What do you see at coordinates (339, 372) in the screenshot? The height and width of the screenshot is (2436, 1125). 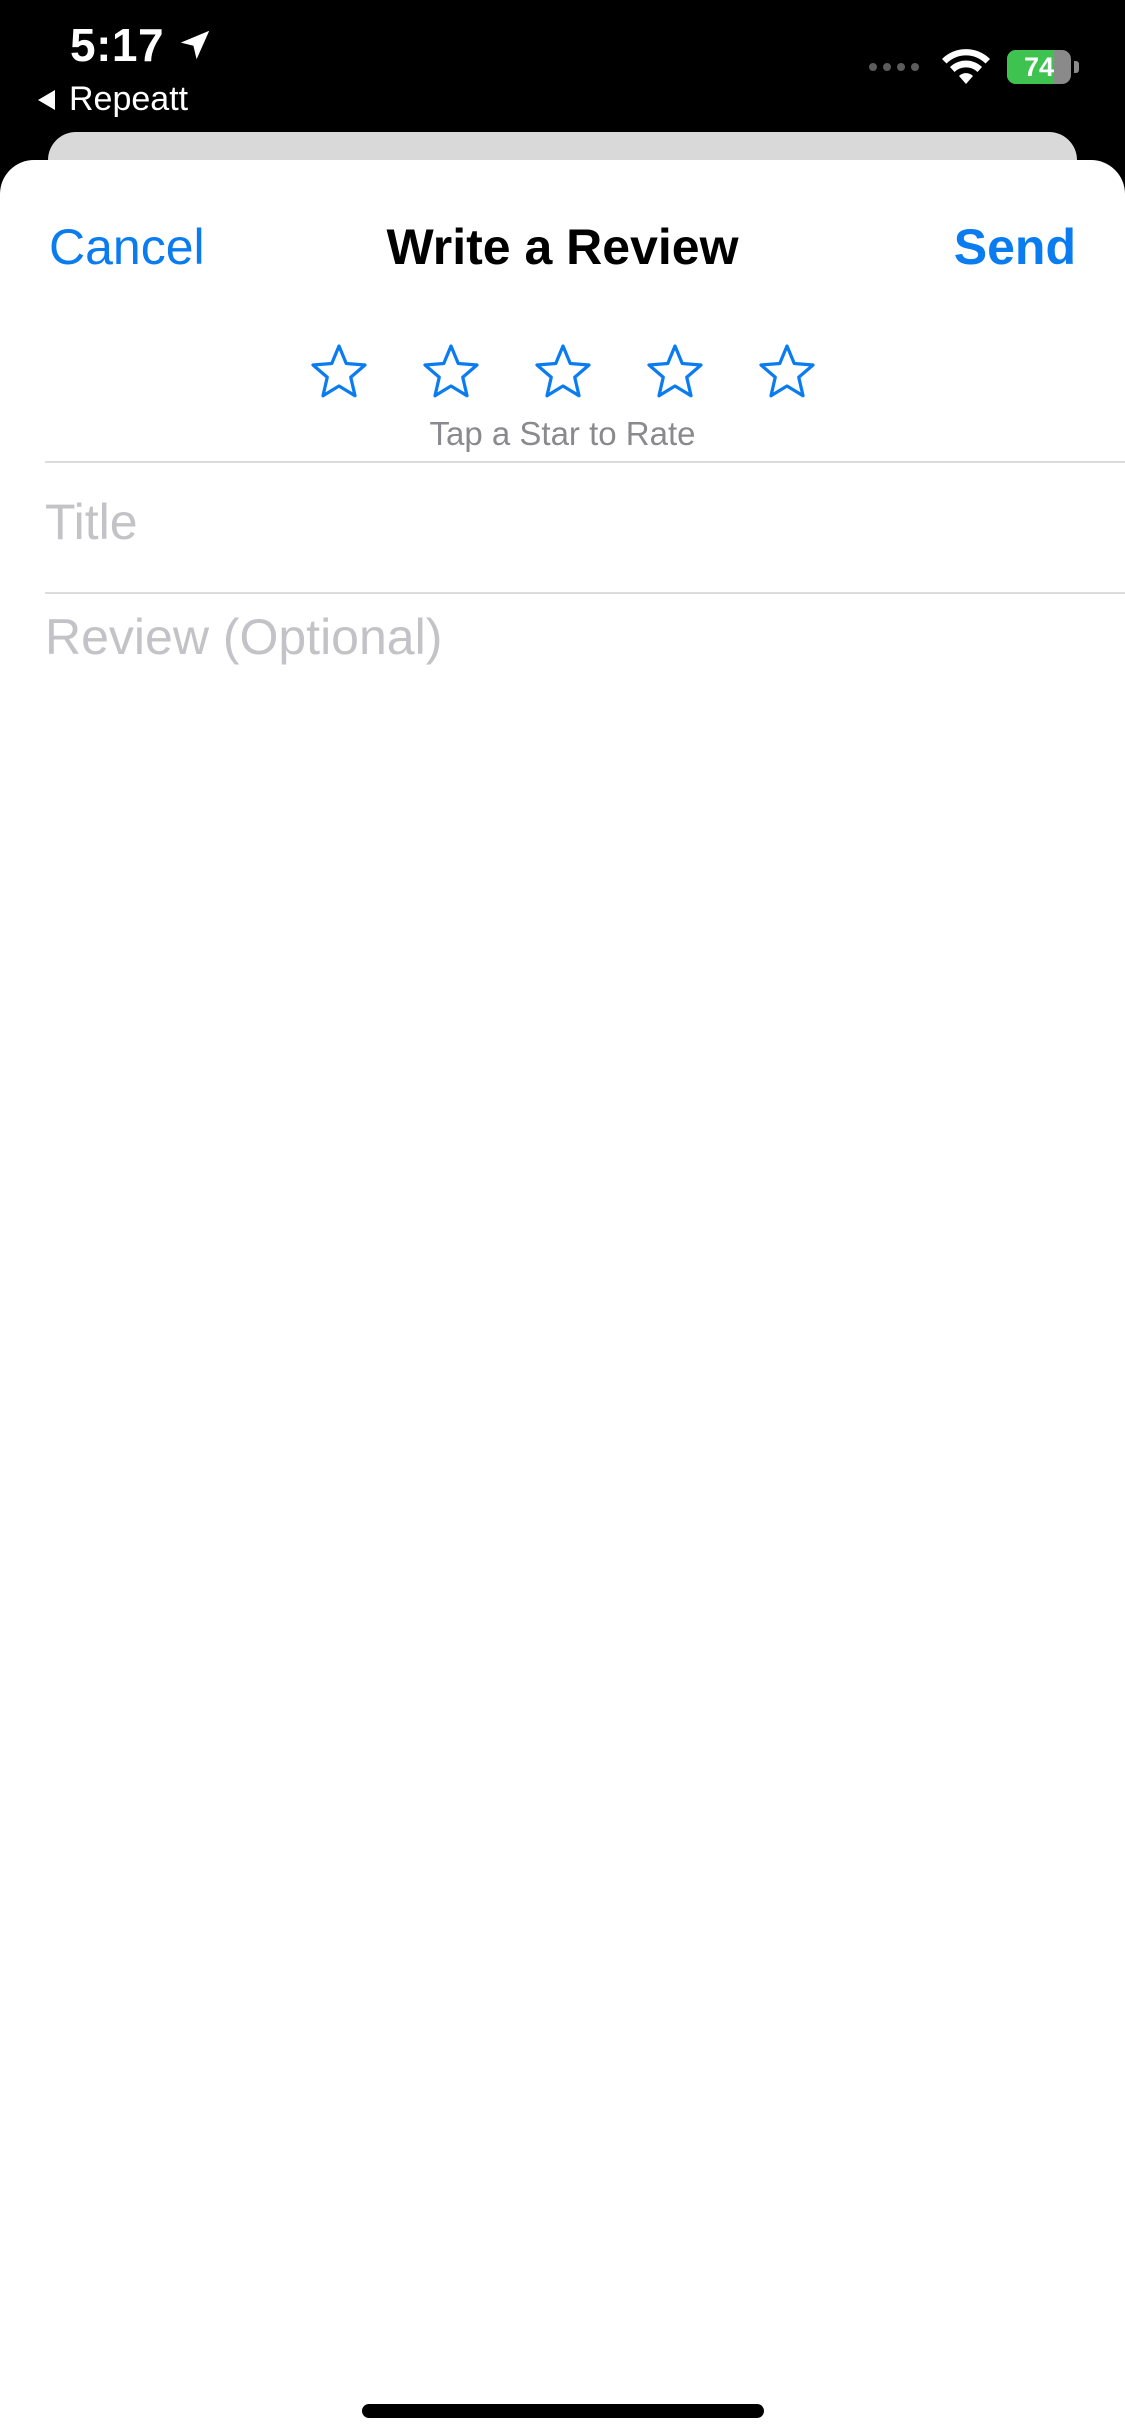 I see `star-1-star-outline-icon` at bounding box center [339, 372].